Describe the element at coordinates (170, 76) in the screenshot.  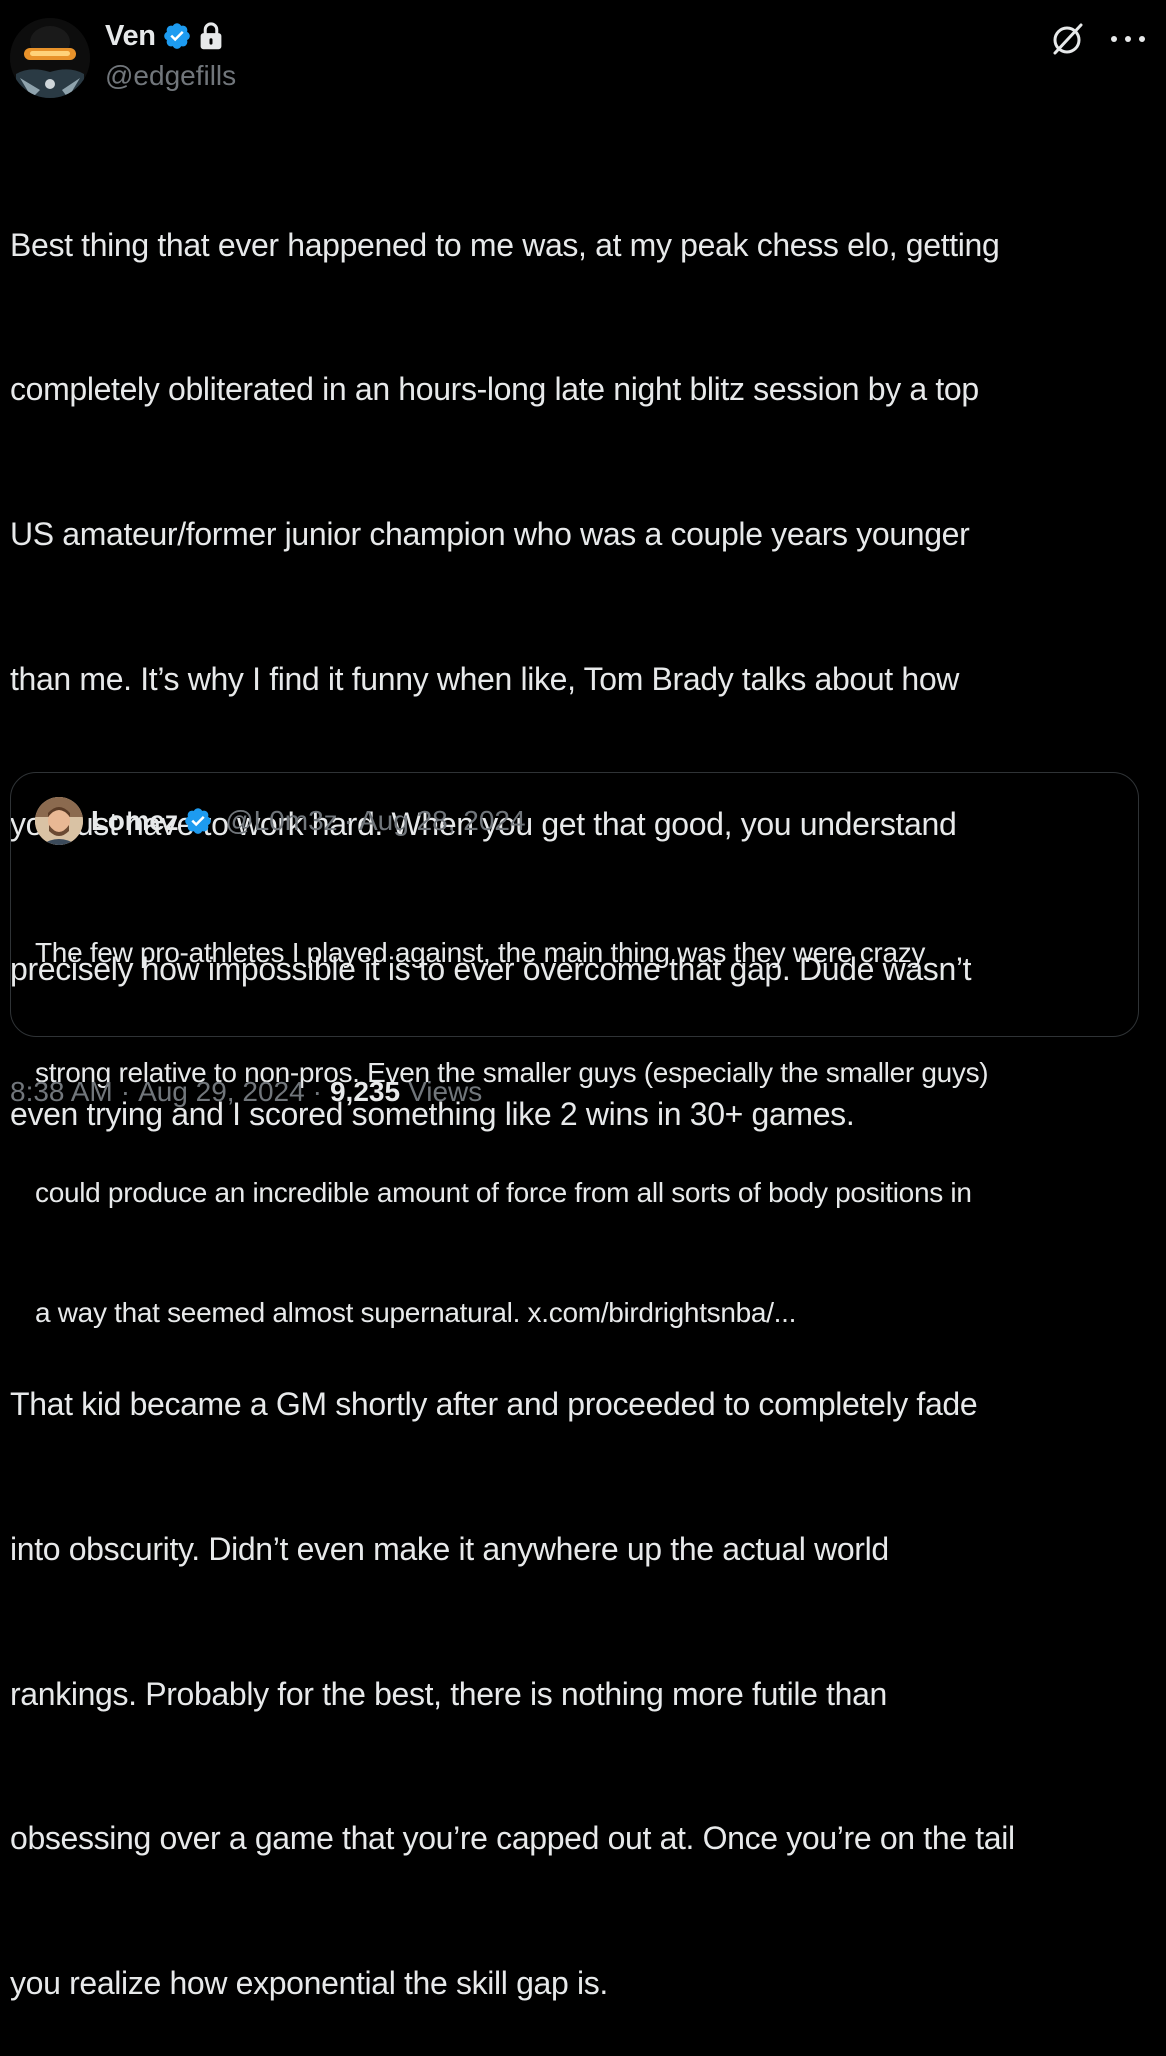
I see `author-handle: @edgefills` at that location.